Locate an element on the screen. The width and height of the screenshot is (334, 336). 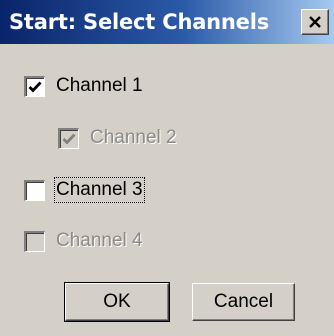
channel-1-checkbox: Channel 1 is located at coordinates (83, 86).